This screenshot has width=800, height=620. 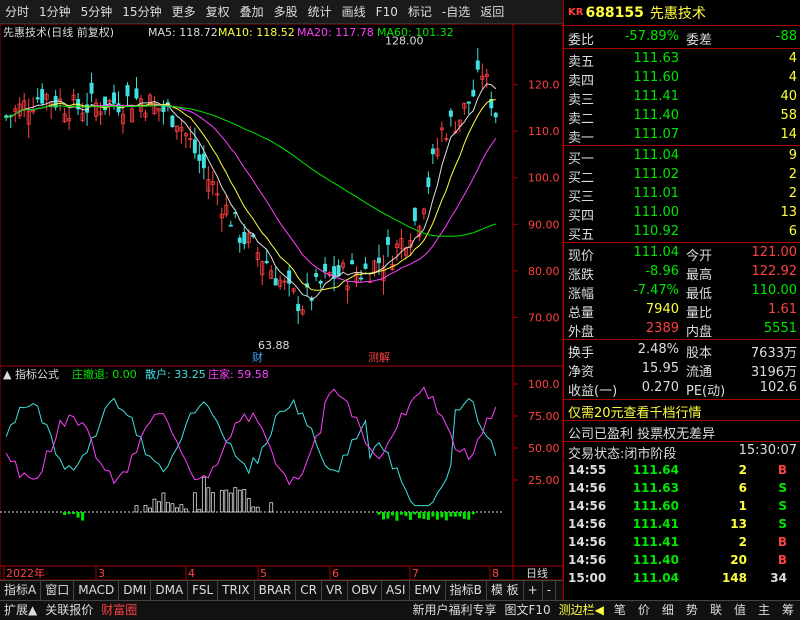 I want to click on indicator-tab: VR, so click(x=335, y=590).